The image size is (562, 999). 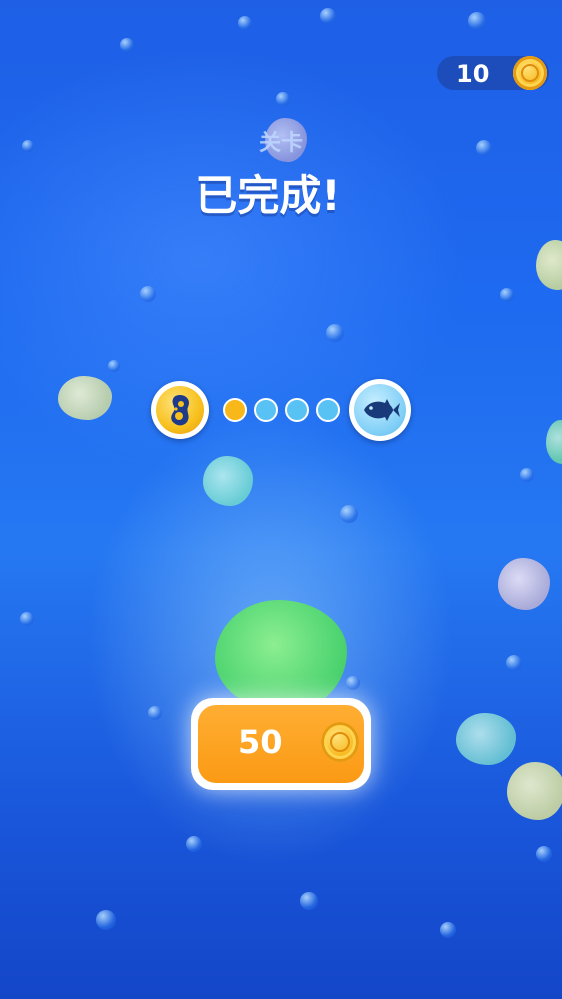 I want to click on reward-amount: 50, so click(x=260, y=742).